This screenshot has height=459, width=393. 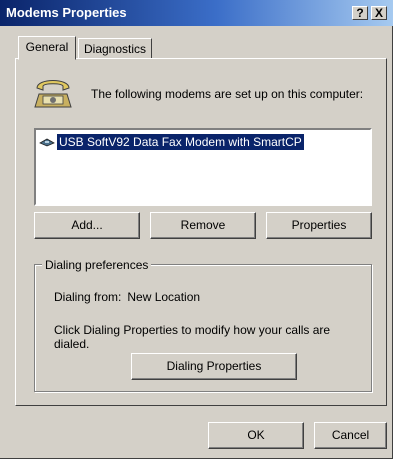 I want to click on dialing-from-row: Dialing from: New Location, so click(x=130, y=297).